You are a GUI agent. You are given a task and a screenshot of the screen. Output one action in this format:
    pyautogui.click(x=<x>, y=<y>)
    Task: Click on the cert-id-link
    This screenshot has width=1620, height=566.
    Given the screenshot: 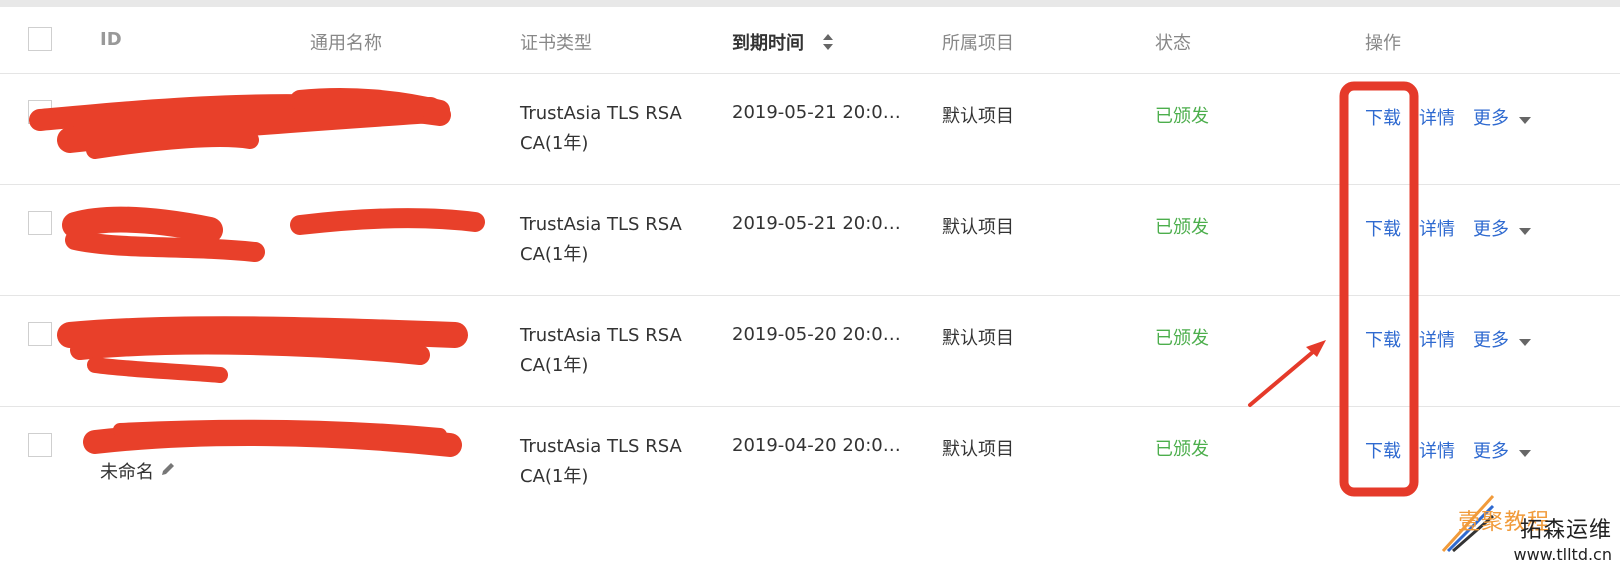 What is the action you would take?
    pyautogui.click(x=200, y=439)
    